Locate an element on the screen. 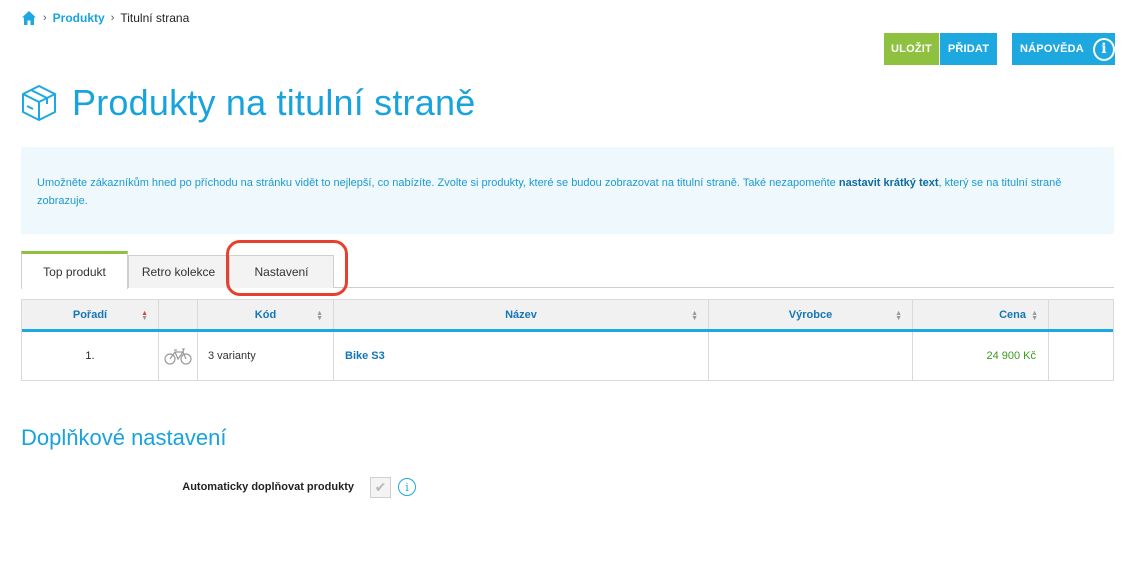 This screenshot has height=585, width=1137. setting-auto-fill: Automaticky doplňovat produkty ✔ i is located at coordinates (250, 487).